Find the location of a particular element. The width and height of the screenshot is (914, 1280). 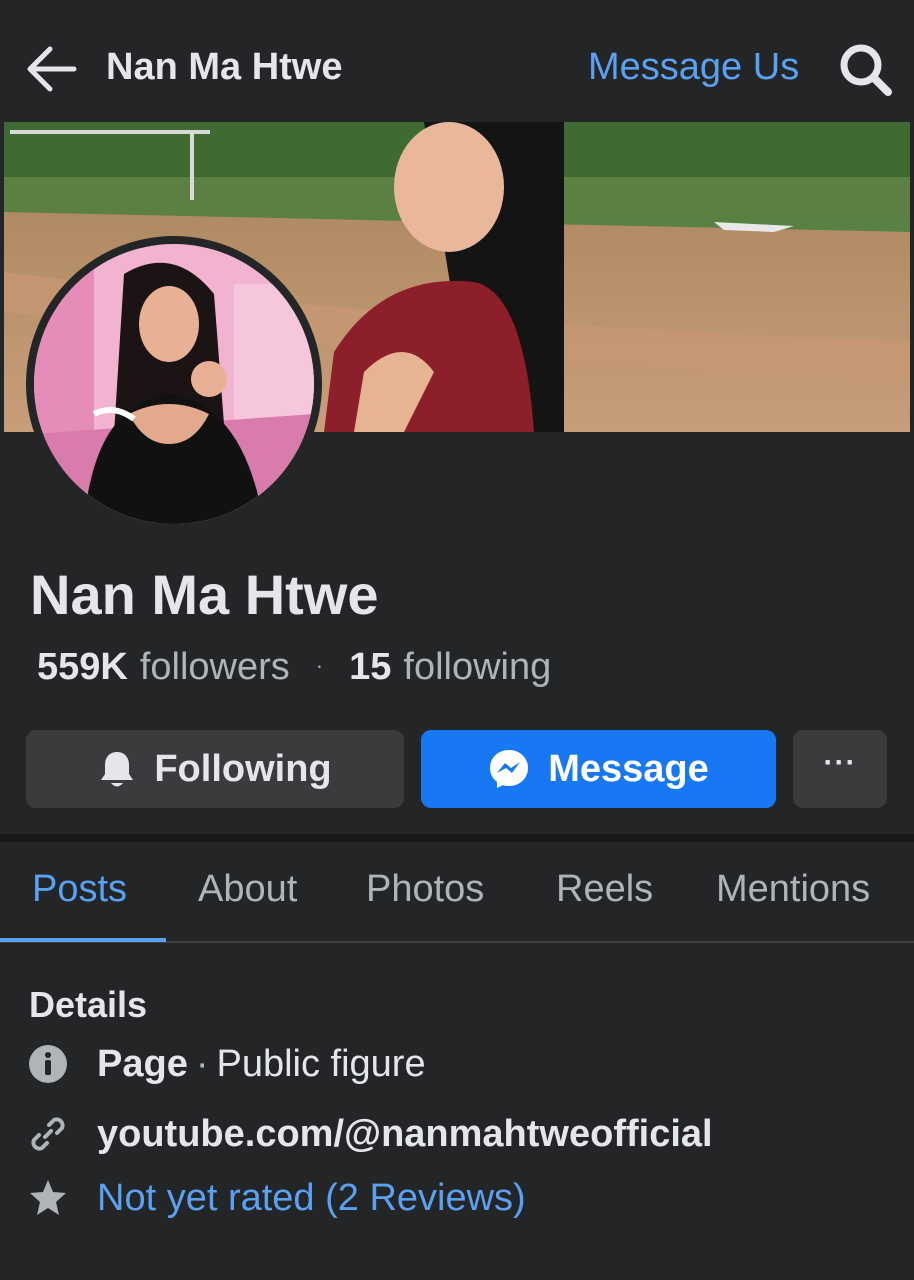

website-link: youtube.com/@nanmahtweofficial is located at coordinates (405, 1134).